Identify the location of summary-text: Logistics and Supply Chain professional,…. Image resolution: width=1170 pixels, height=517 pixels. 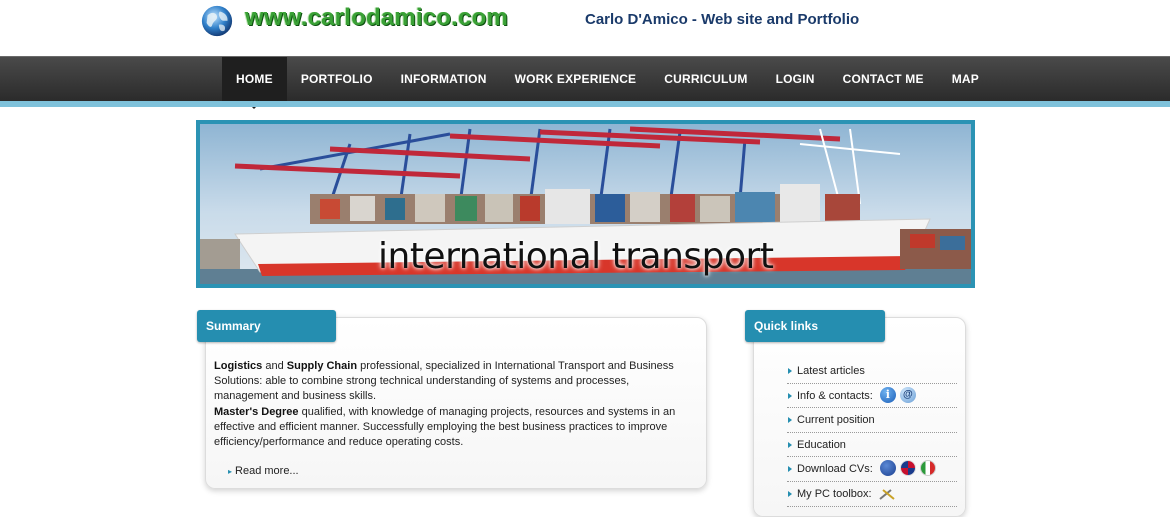
(454, 404).